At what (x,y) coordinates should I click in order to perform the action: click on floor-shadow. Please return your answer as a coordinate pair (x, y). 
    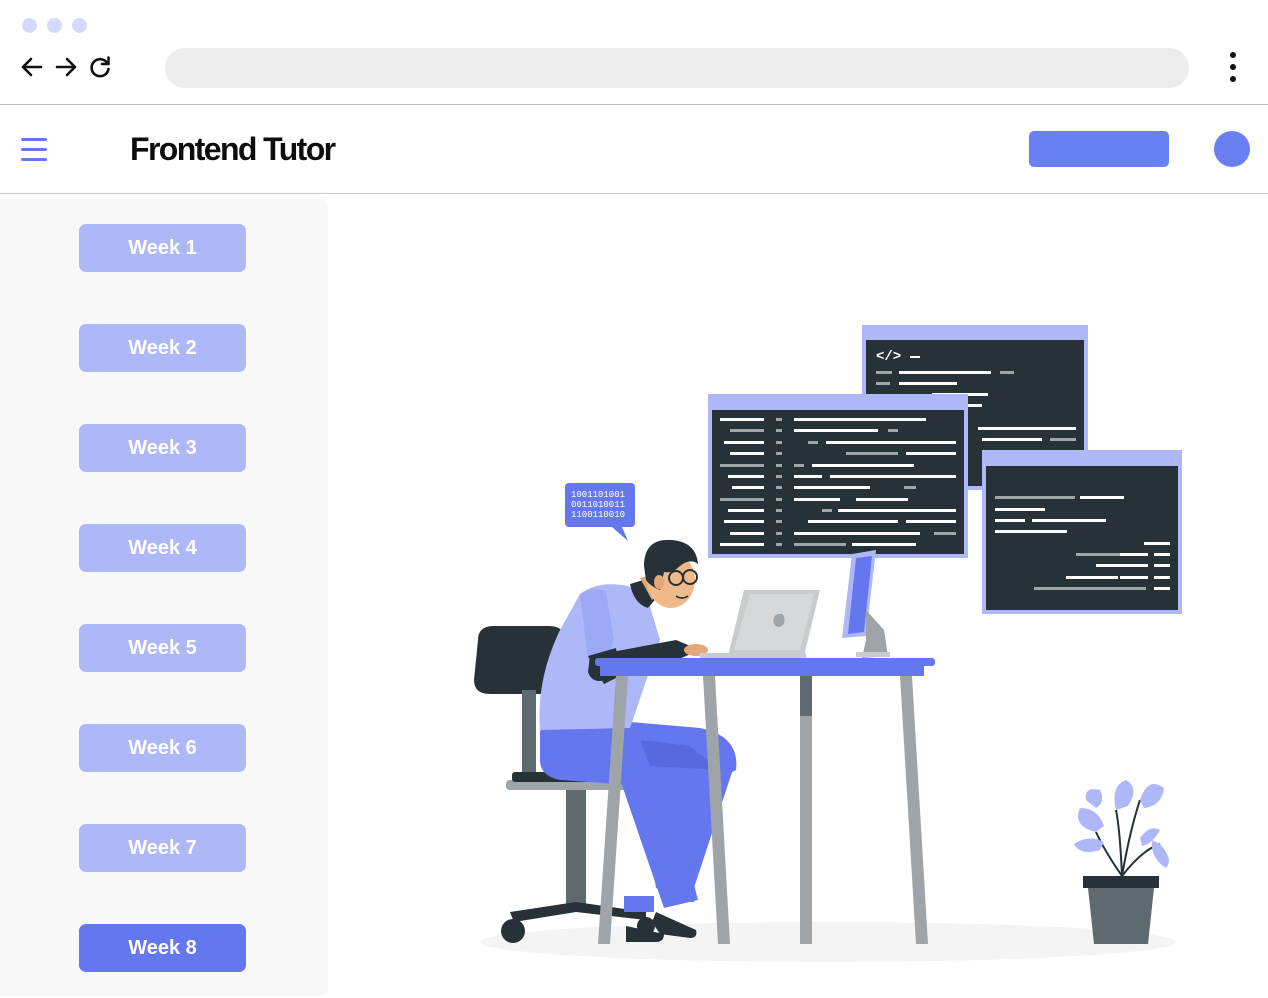
    Looking at the image, I should click on (828, 942).